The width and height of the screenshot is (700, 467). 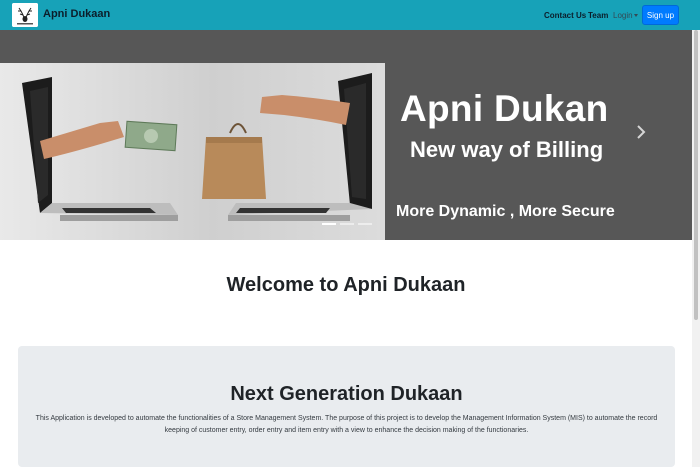 I want to click on signup-button: Sign up, so click(x=660, y=15).